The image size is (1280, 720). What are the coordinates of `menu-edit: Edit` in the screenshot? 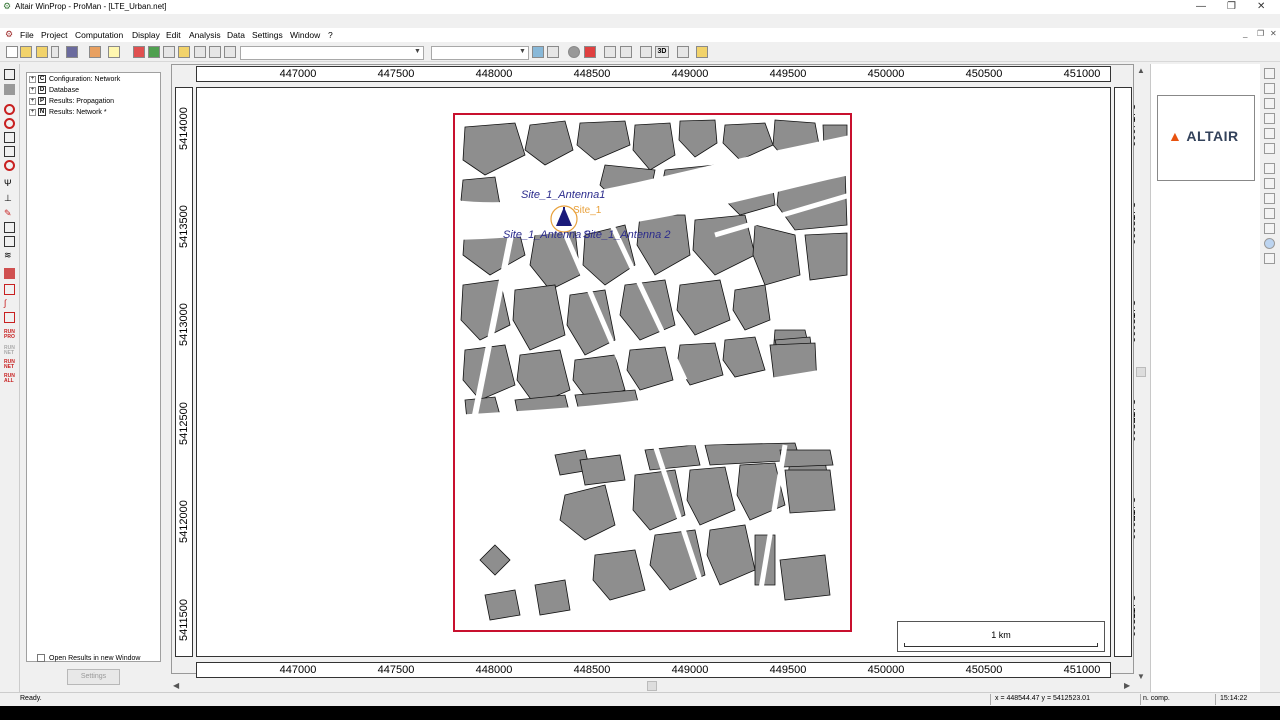 It's located at (173, 35).